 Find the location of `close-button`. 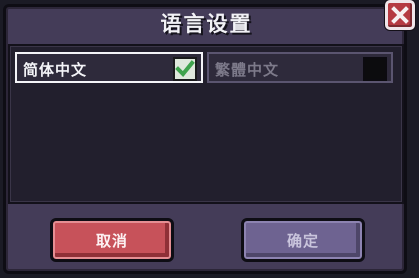

close-button is located at coordinates (400, 15).